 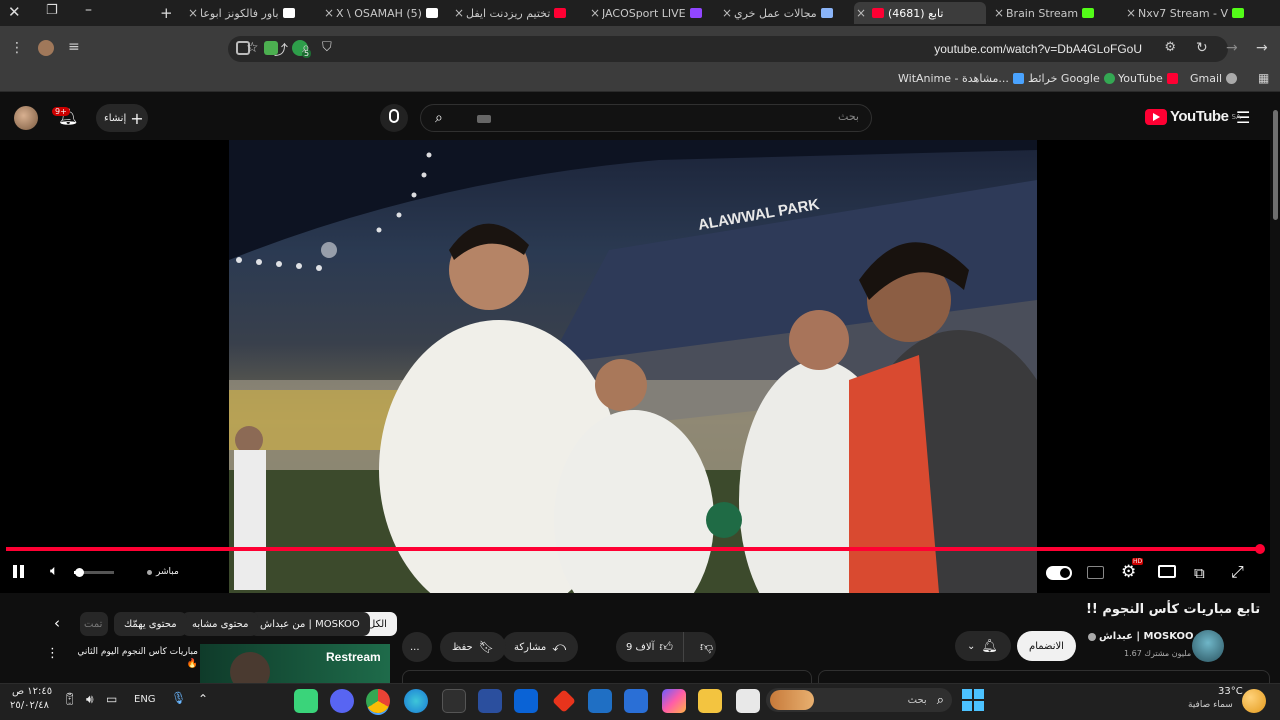 What do you see at coordinates (439, 118) in the screenshot?
I see `search-icon: ⌕` at bounding box center [439, 118].